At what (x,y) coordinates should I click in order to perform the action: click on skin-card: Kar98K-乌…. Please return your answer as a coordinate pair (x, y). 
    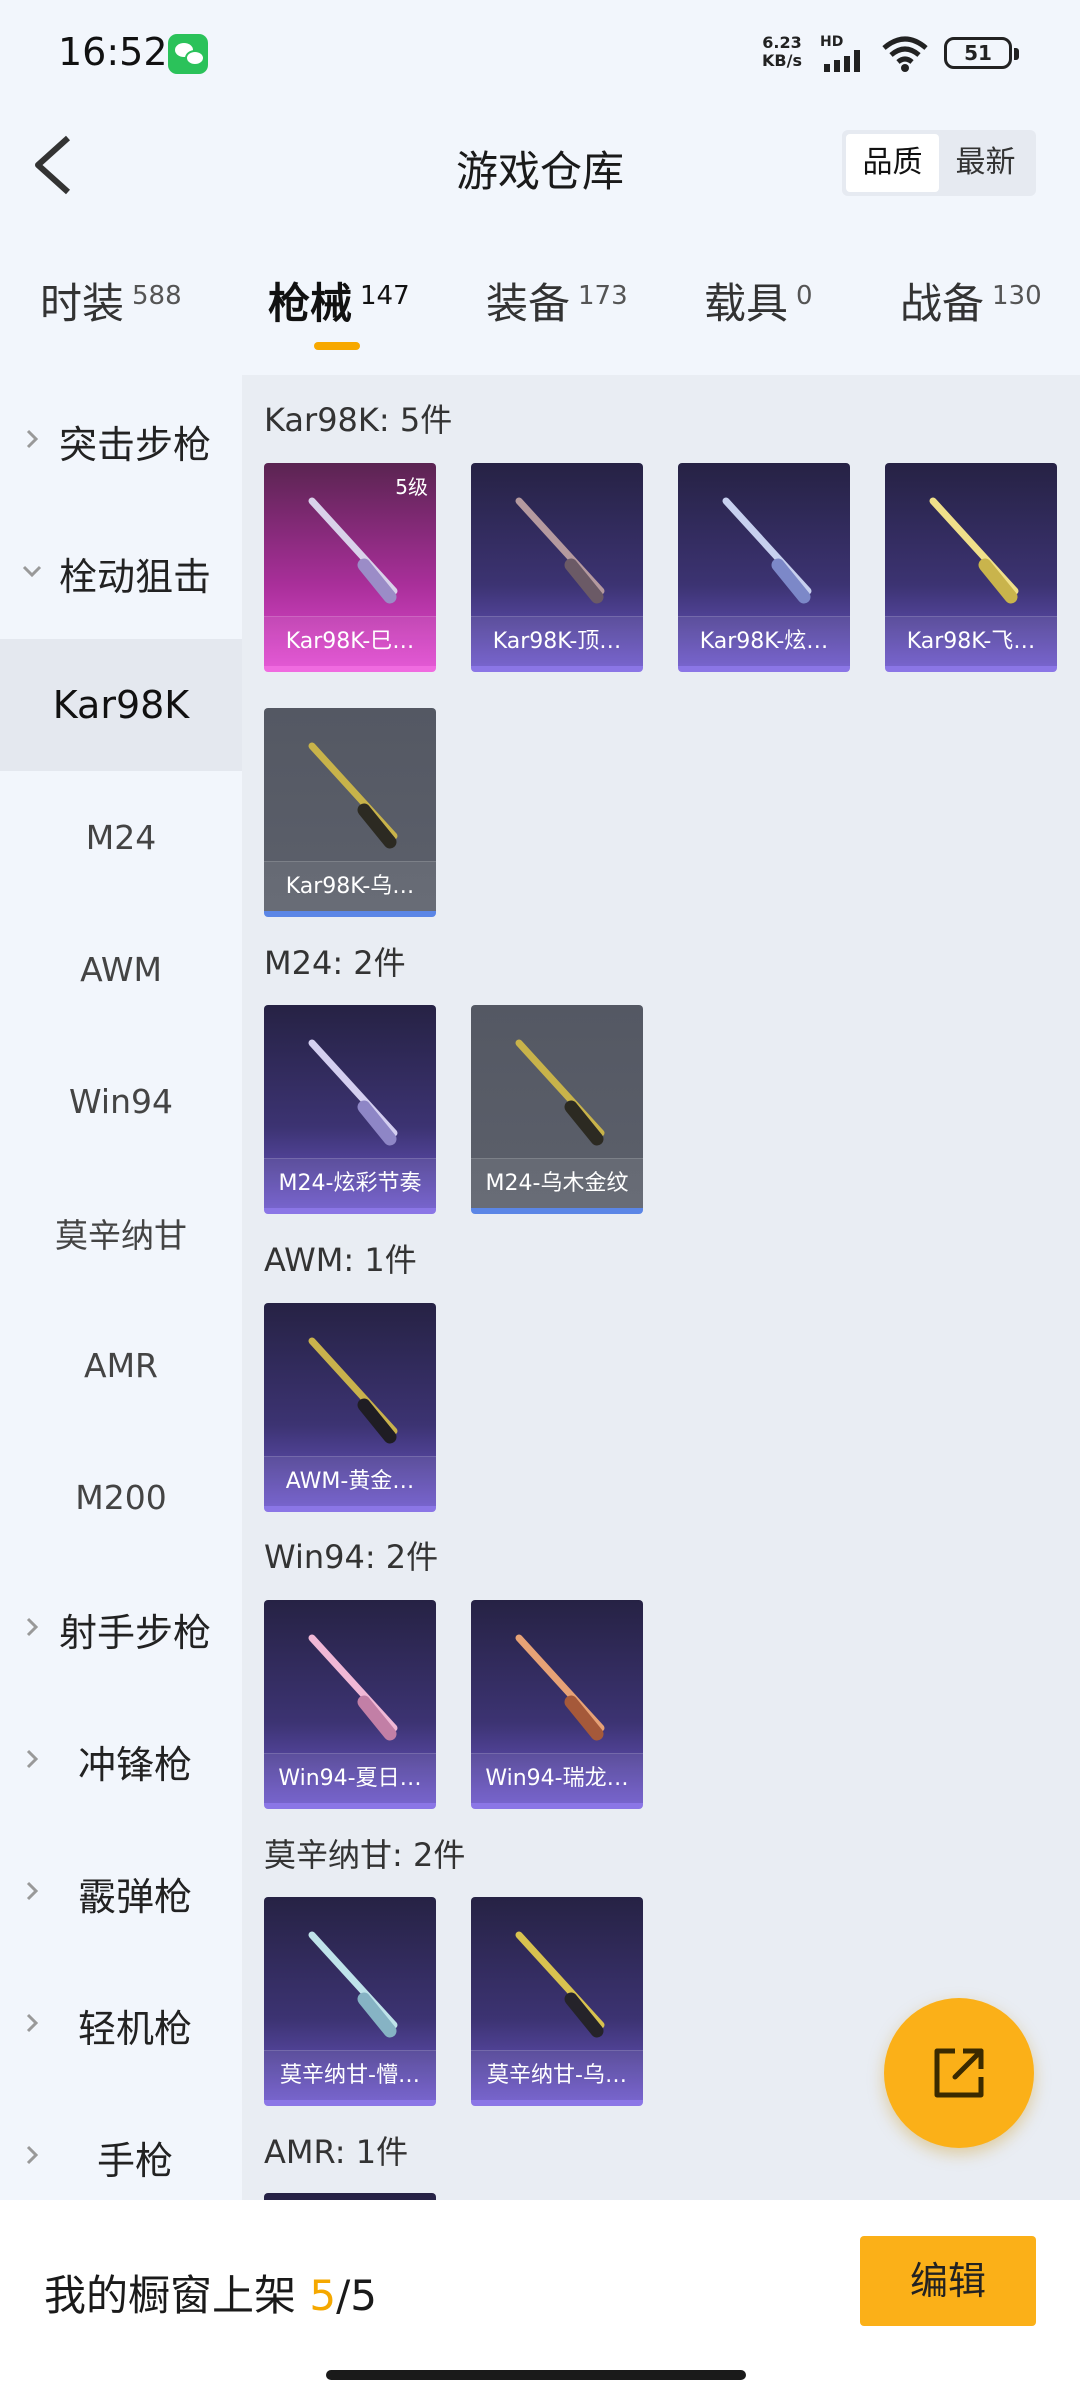
    Looking at the image, I should click on (350, 812).